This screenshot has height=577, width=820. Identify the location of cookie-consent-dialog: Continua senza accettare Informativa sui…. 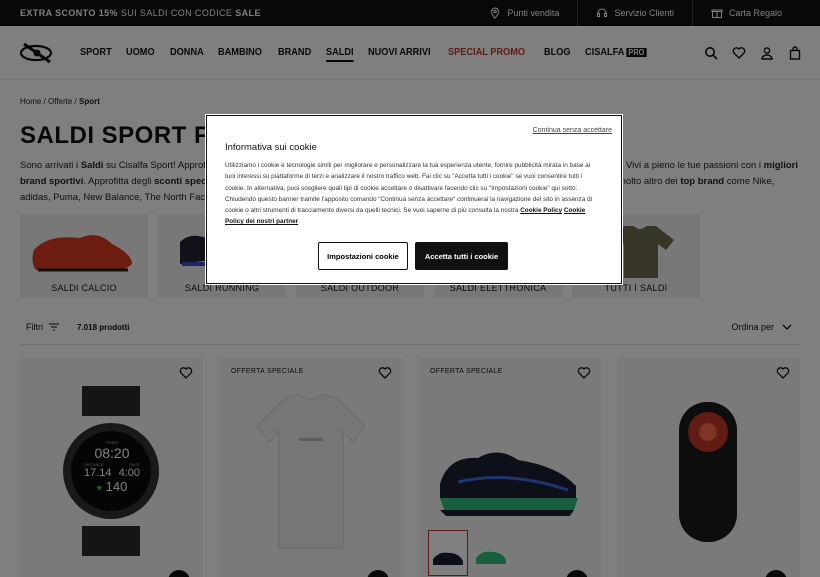
(414, 199).